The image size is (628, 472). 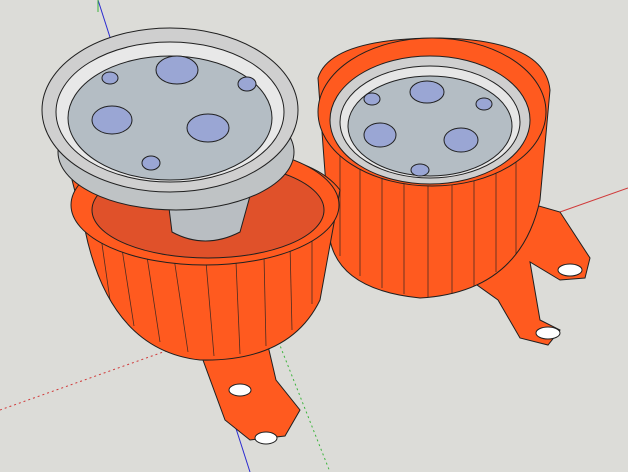 What do you see at coordinates (593, 200) in the screenshot?
I see `red-axis-right` at bounding box center [593, 200].